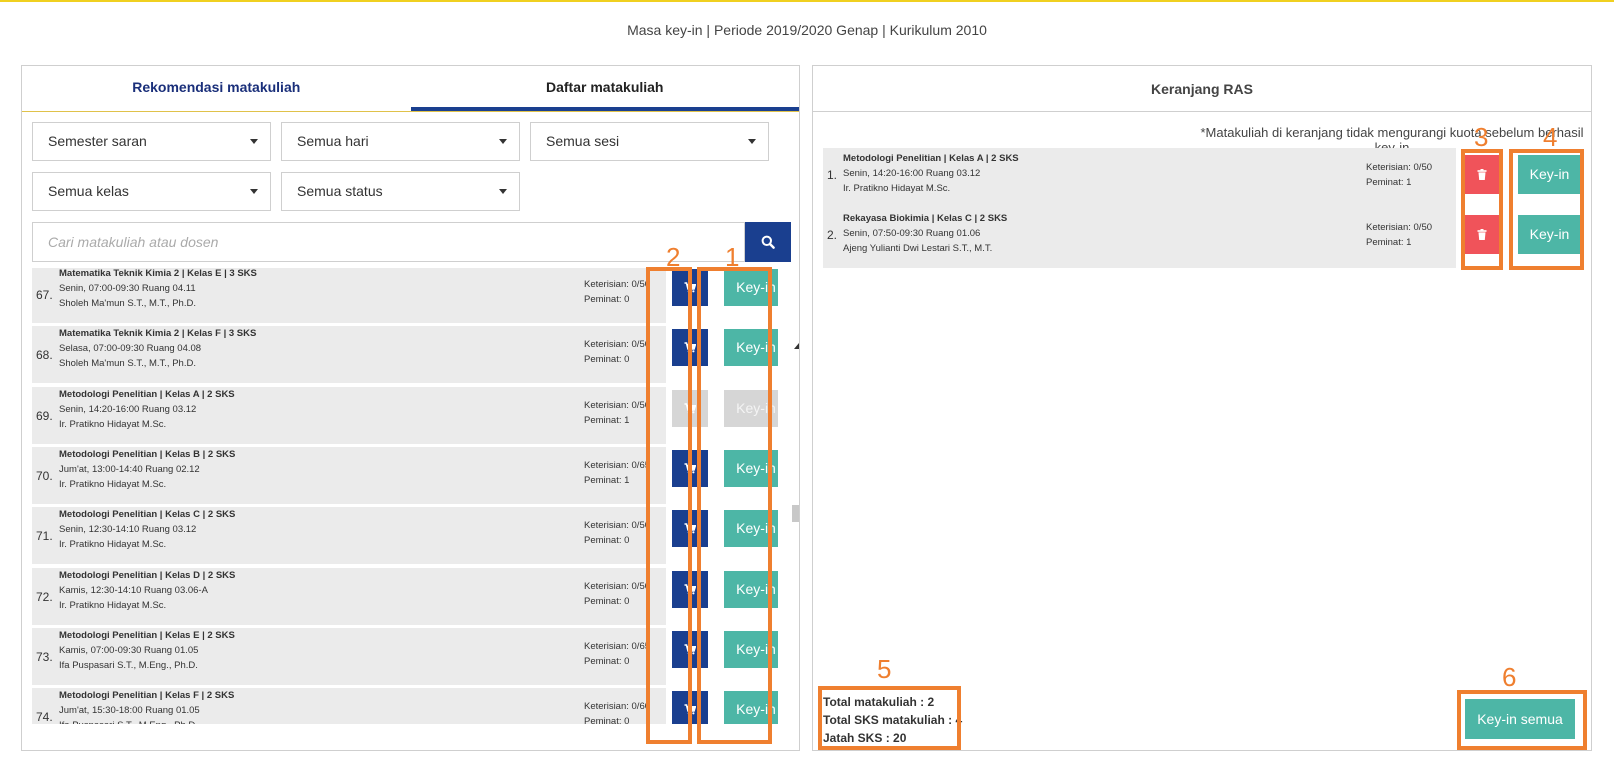  I want to click on course-lecturer: Ir. Pratikno Hidayat M.Sc., so click(113, 484).